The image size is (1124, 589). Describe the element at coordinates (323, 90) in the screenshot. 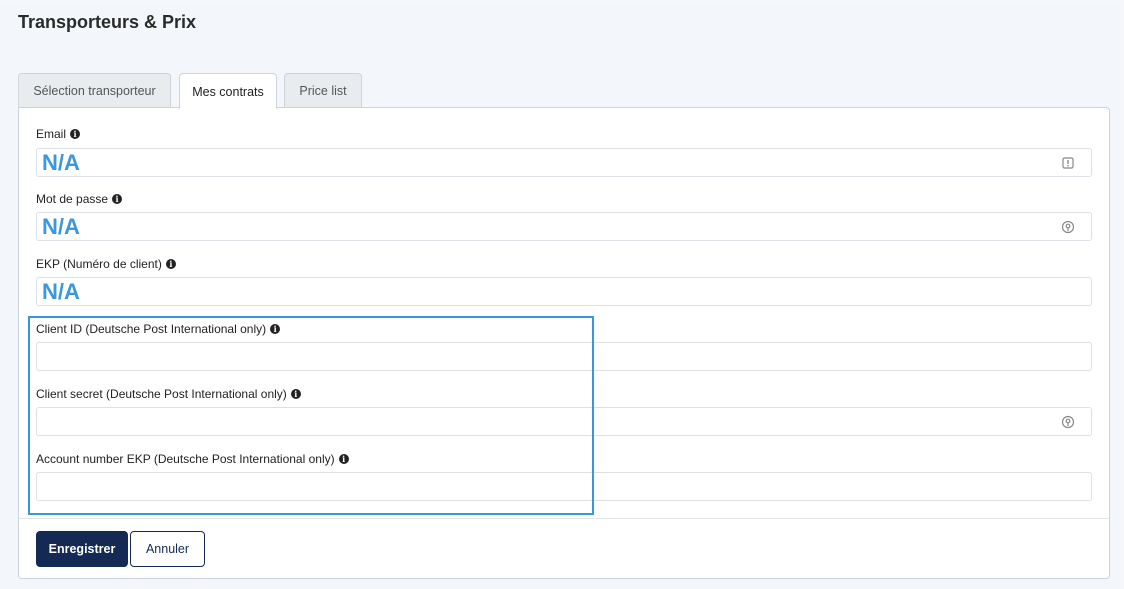

I see `tab-price-list: Price list` at that location.